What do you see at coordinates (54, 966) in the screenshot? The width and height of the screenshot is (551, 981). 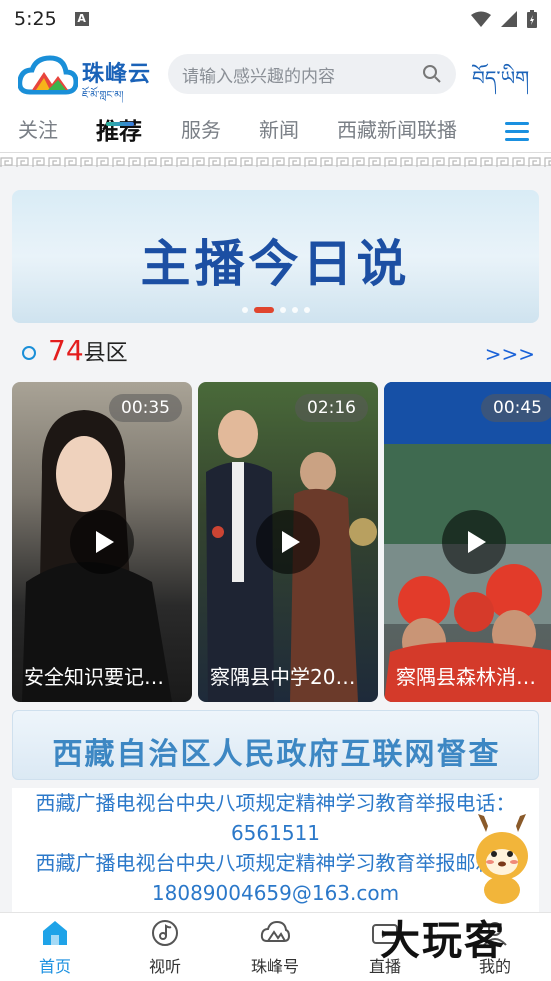 I see `nav-home-label: 首页` at bounding box center [54, 966].